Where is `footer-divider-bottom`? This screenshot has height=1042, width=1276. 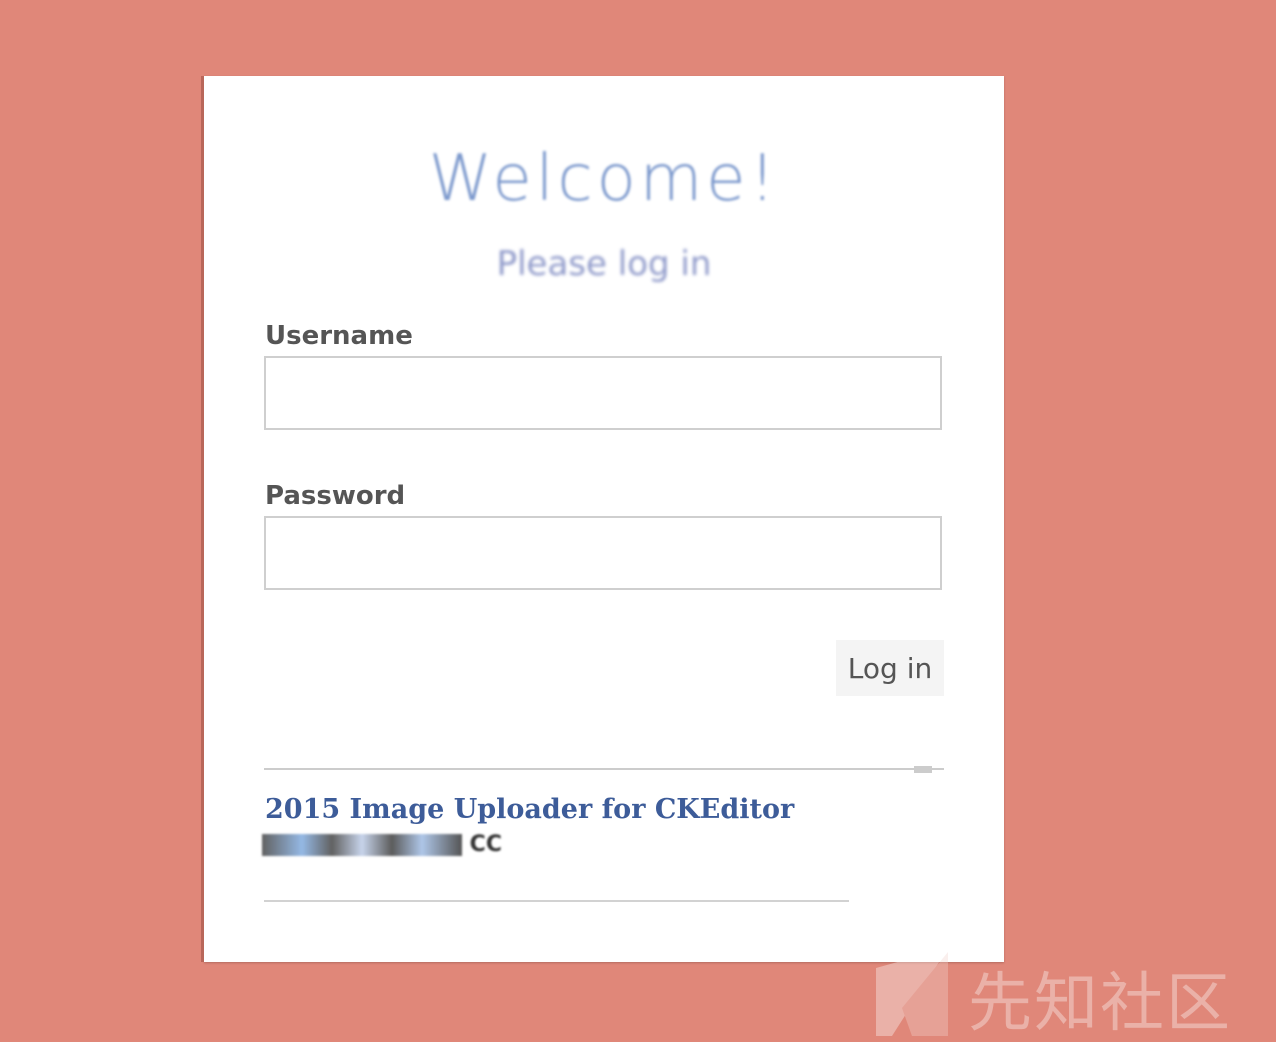
footer-divider-bottom is located at coordinates (556, 901).